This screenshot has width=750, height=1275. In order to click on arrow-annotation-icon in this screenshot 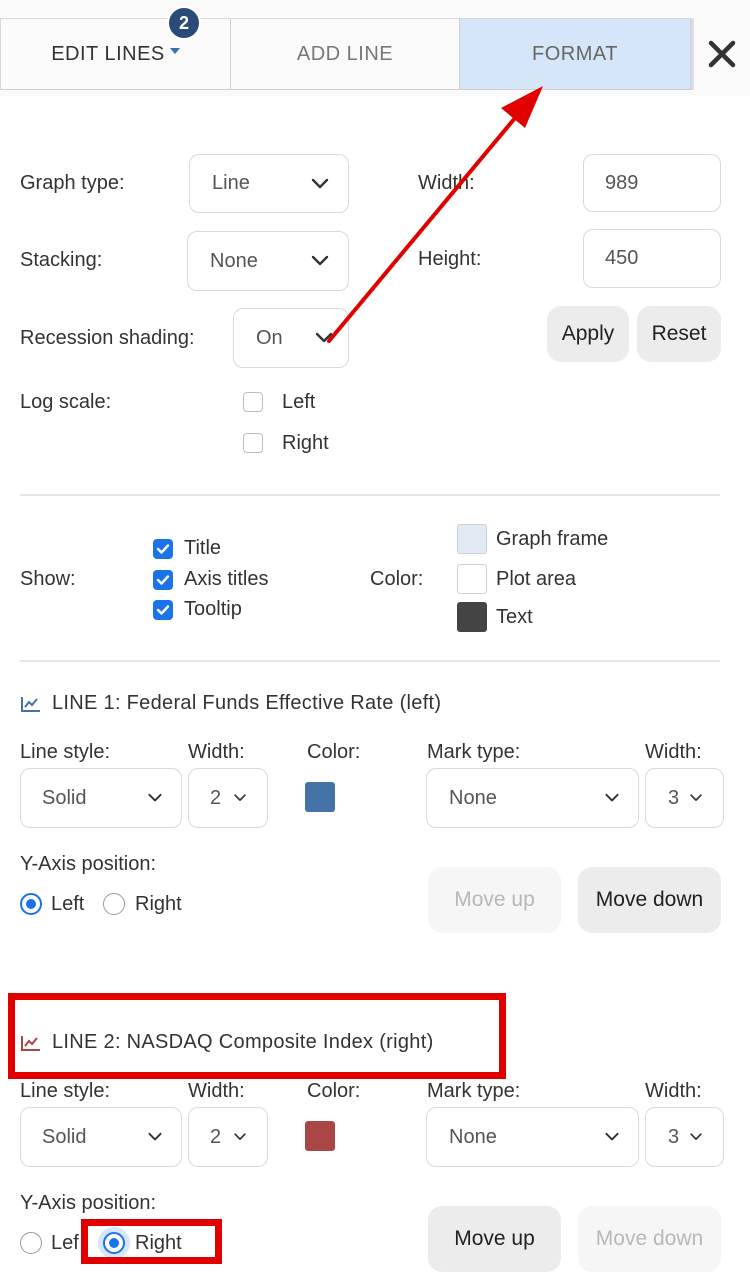, I will do `click(435, 214)`.